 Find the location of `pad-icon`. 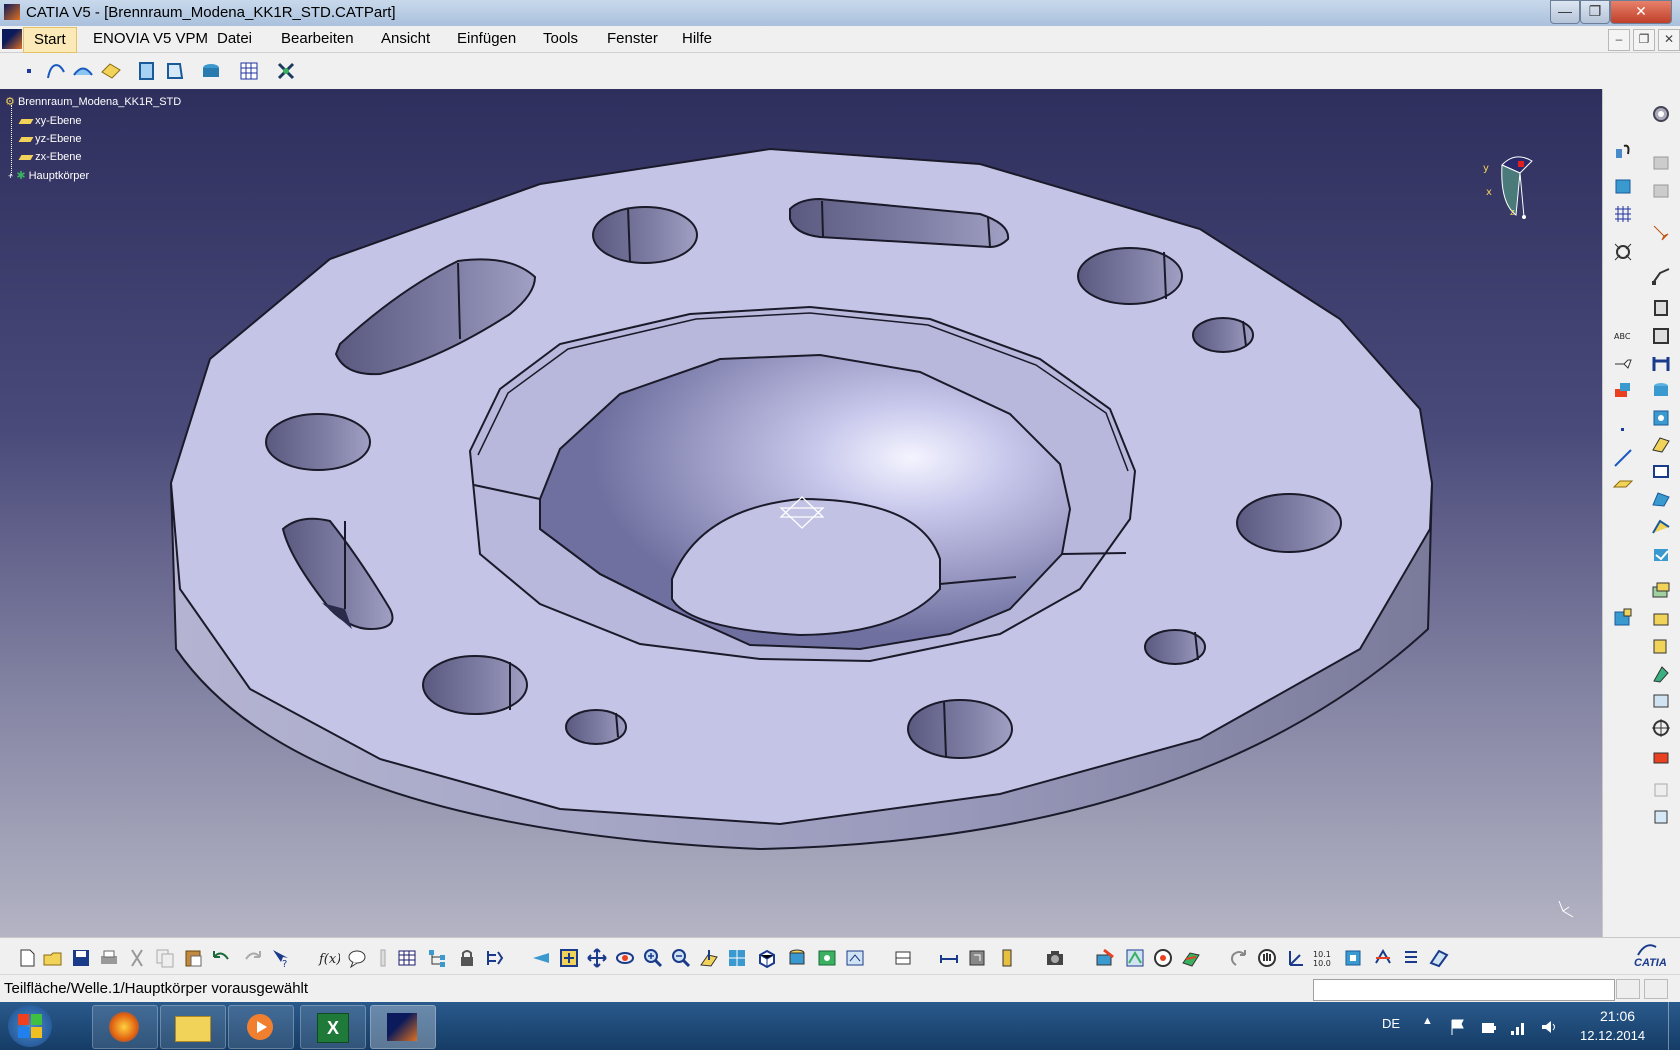

pad-icon is located at coordinates (1661, 162).